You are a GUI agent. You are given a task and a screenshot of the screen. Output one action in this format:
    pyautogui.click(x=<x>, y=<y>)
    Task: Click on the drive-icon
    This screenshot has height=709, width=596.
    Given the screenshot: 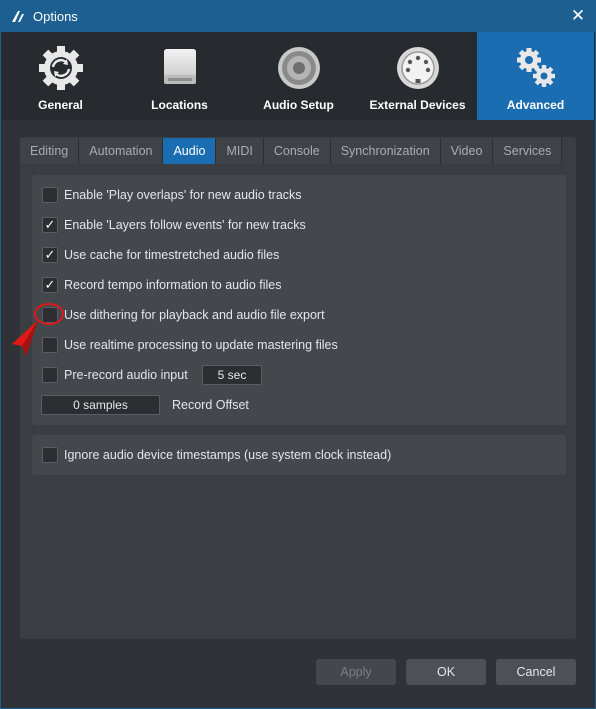 What is the action you would take?
    pyautogui.click(x=179, y=66)
    